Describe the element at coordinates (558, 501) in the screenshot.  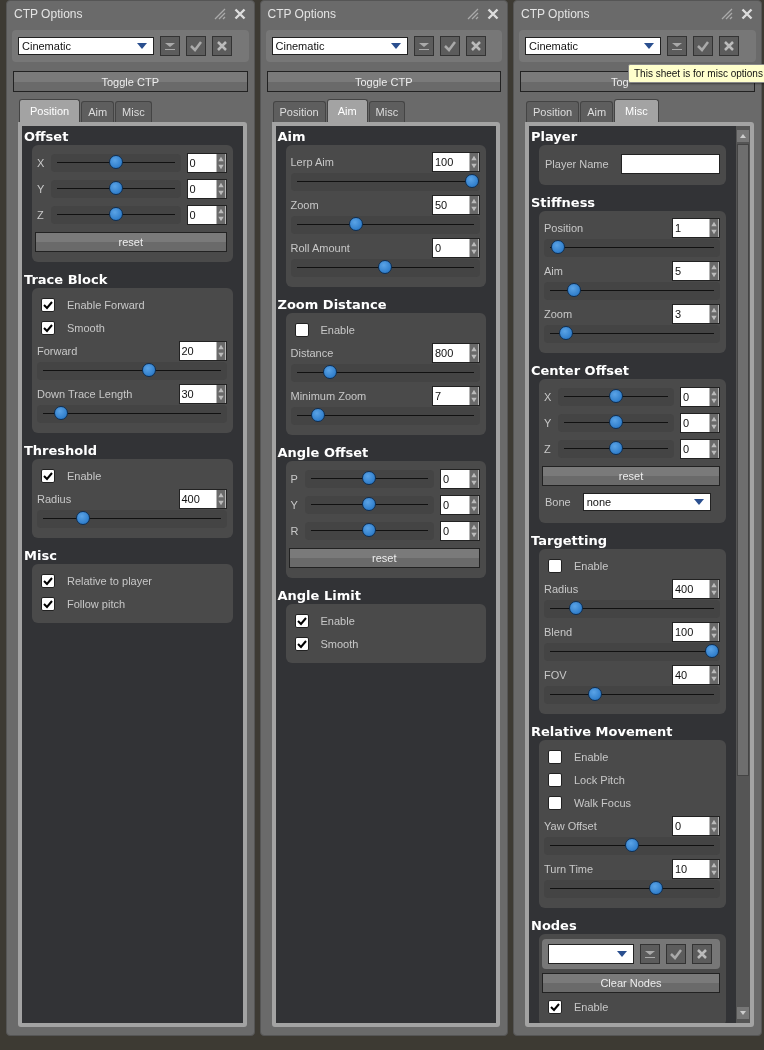
I see `field-label: Bone` at that location.